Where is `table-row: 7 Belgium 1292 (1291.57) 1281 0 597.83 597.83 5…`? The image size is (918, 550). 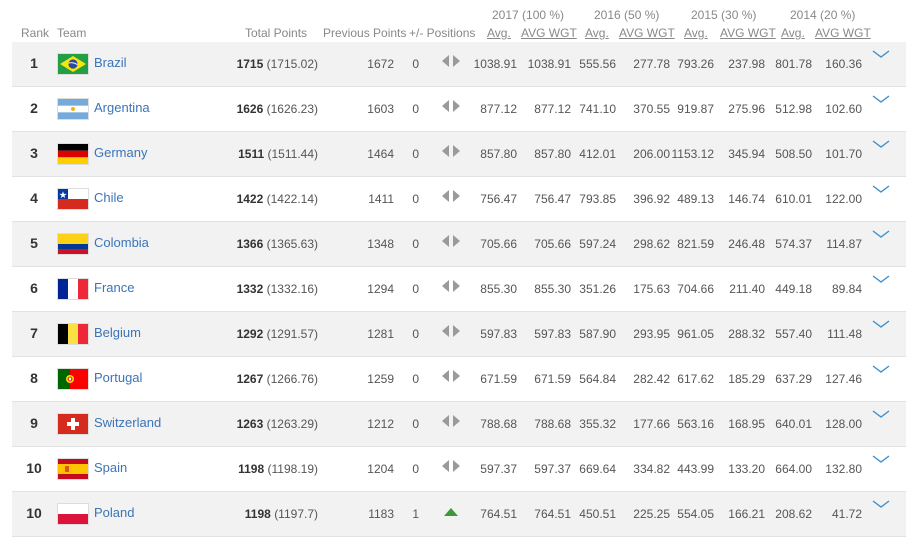 table-row: 7 Belgium 1292 (1291.57) 1281 0 597.83 597.83 5… is located at coordinates (459, 334).